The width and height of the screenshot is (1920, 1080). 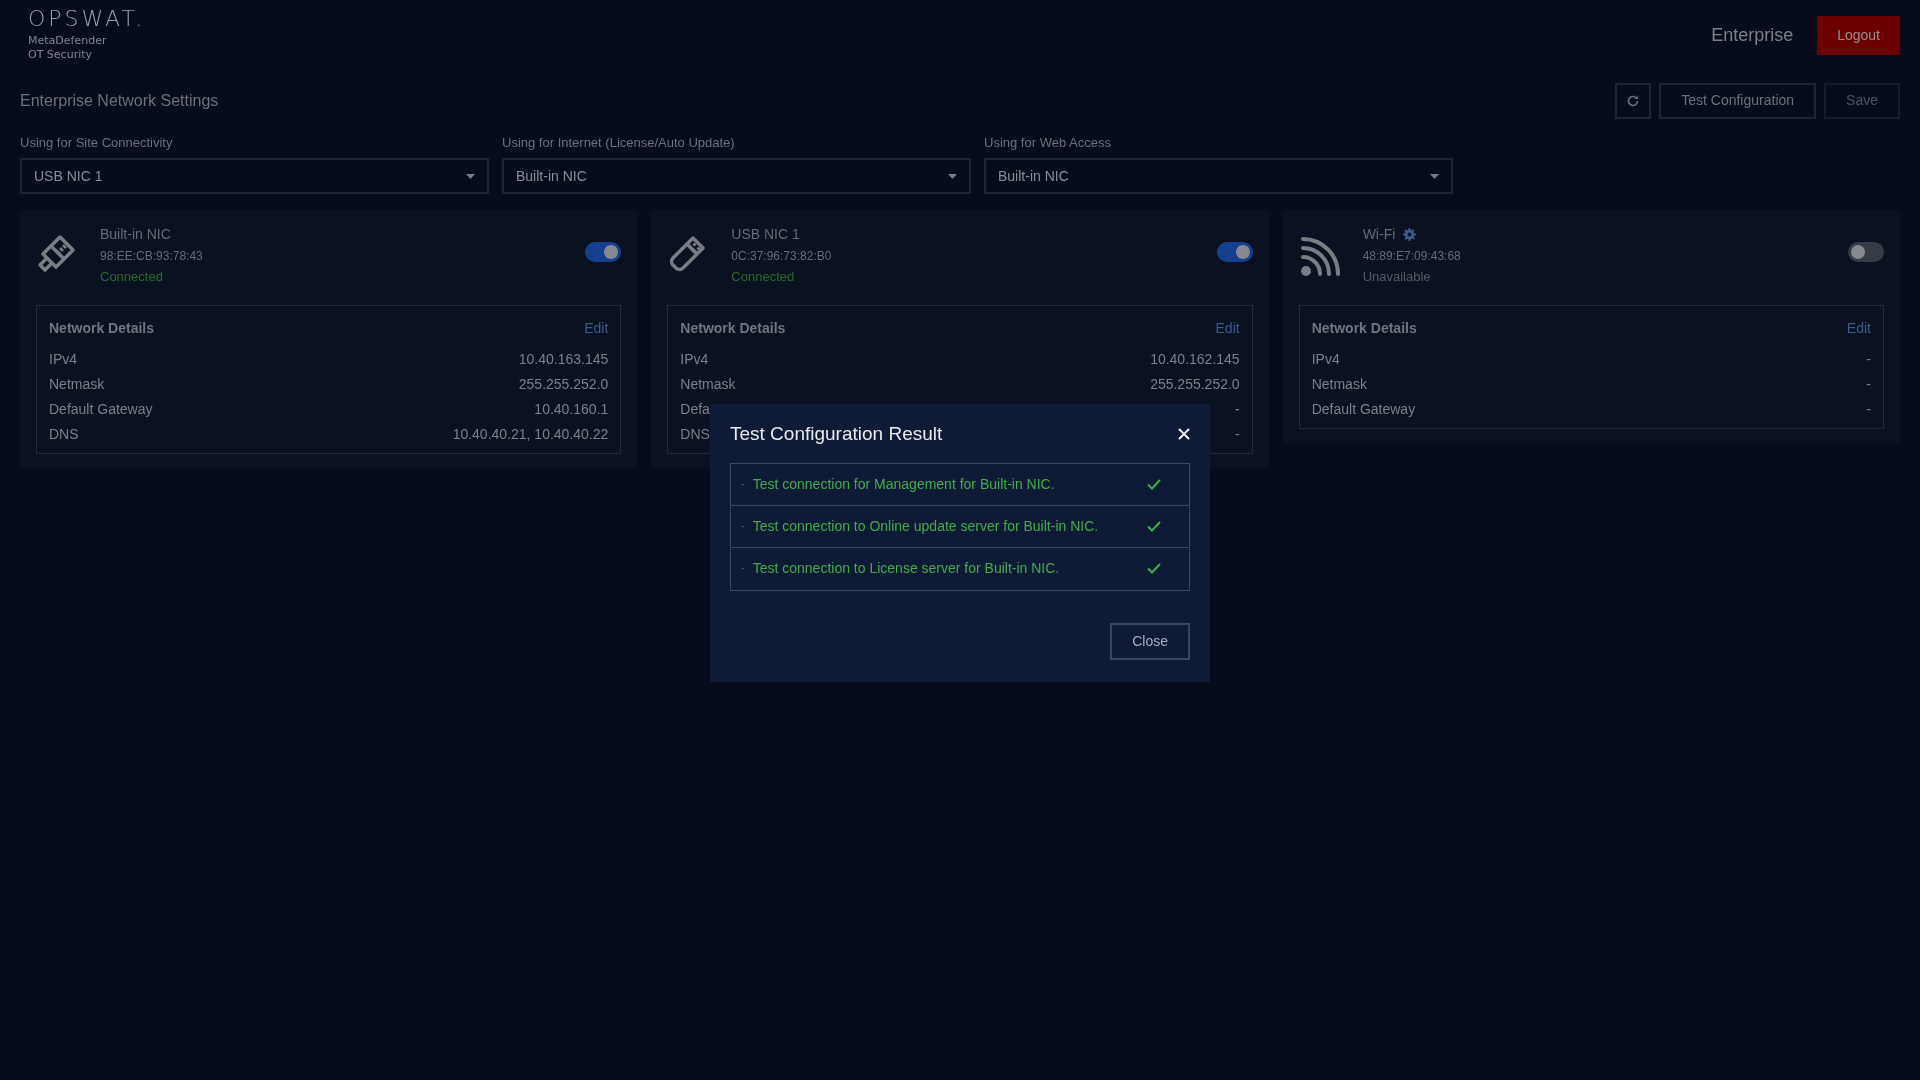 What do you see at coordinates (1184, 434) in the screenshot?
I see `close-button` at bounding box center [1184, 434].